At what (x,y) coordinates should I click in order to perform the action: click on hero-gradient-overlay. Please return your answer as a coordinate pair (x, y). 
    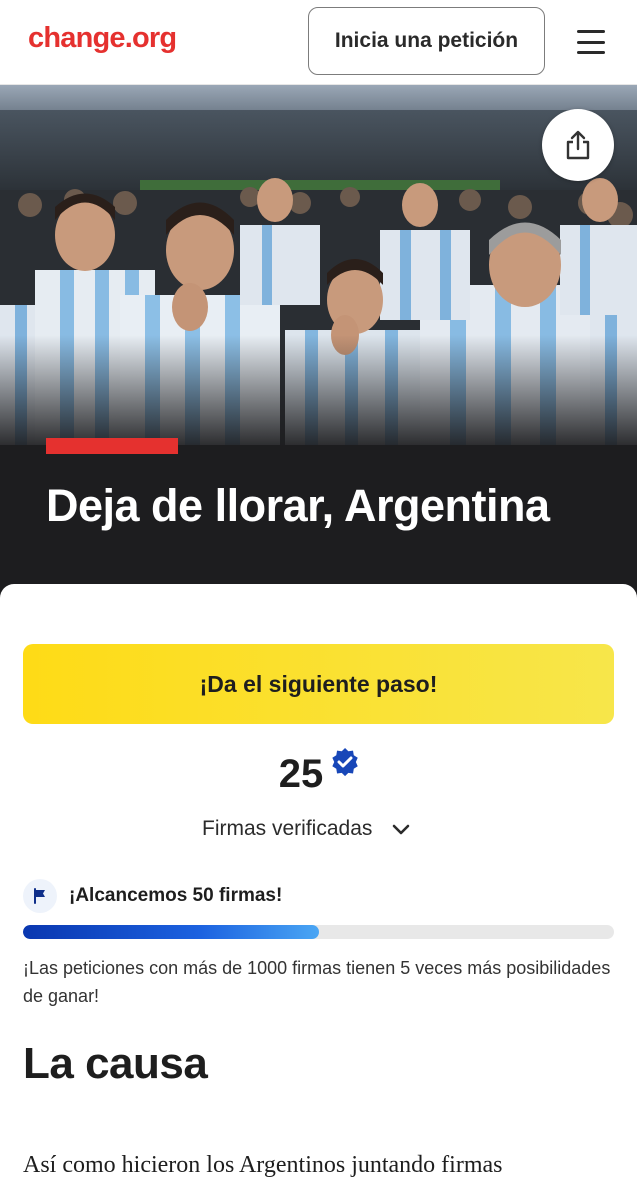
    Looking at the image, I should click on (318, 395).